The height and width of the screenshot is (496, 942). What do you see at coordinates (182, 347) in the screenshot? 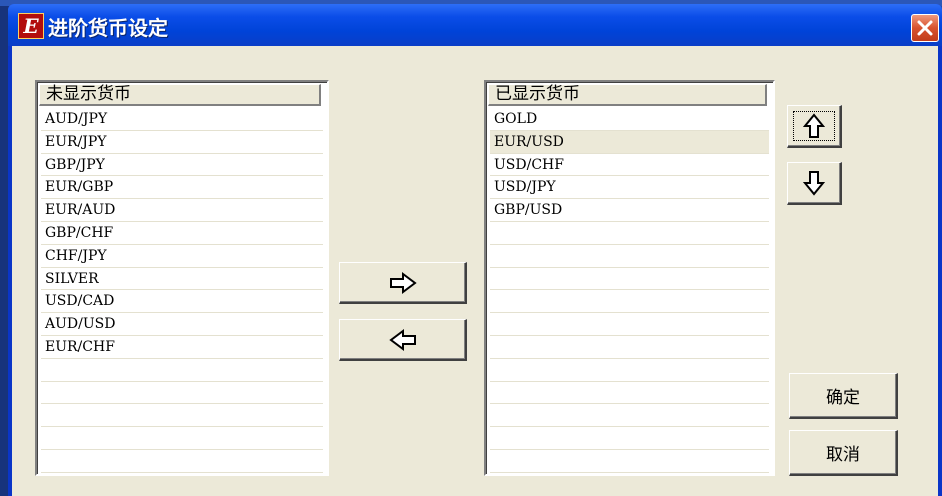
I see `list-item: EUR/CHF` at bounding box center [182, 347].